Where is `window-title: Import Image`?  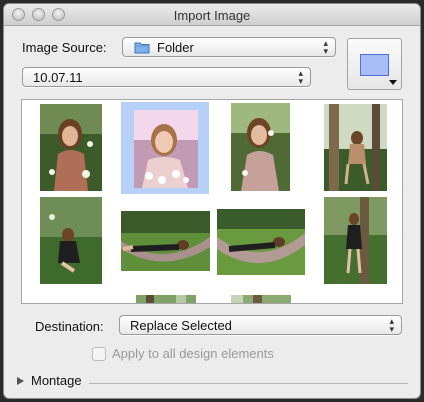
window-title: Import Image is located at coordinates (212, 15).